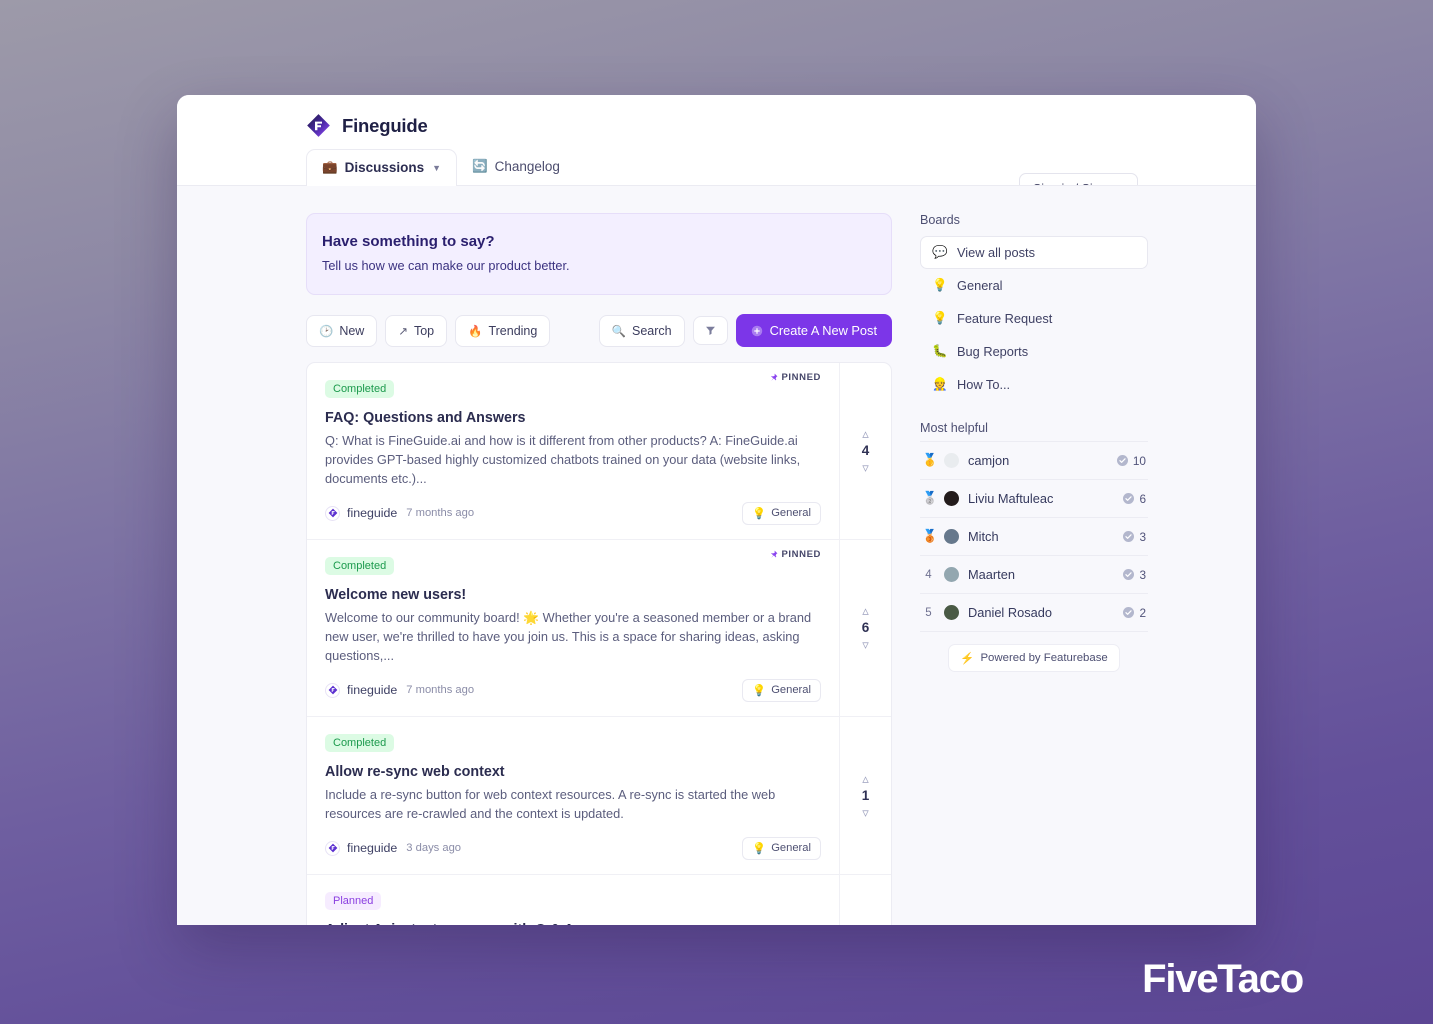  Describe the element at coordinates (513, 330) in the screenshot. I see `sort-trending-label: Trending` at that location.